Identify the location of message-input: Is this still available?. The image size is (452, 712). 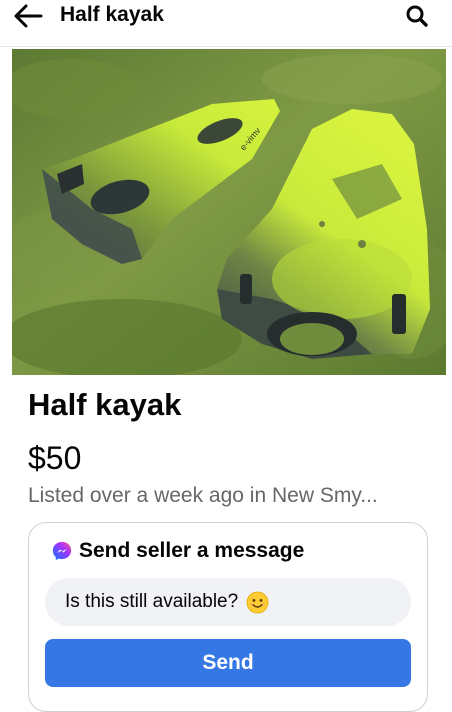
(228, 602).